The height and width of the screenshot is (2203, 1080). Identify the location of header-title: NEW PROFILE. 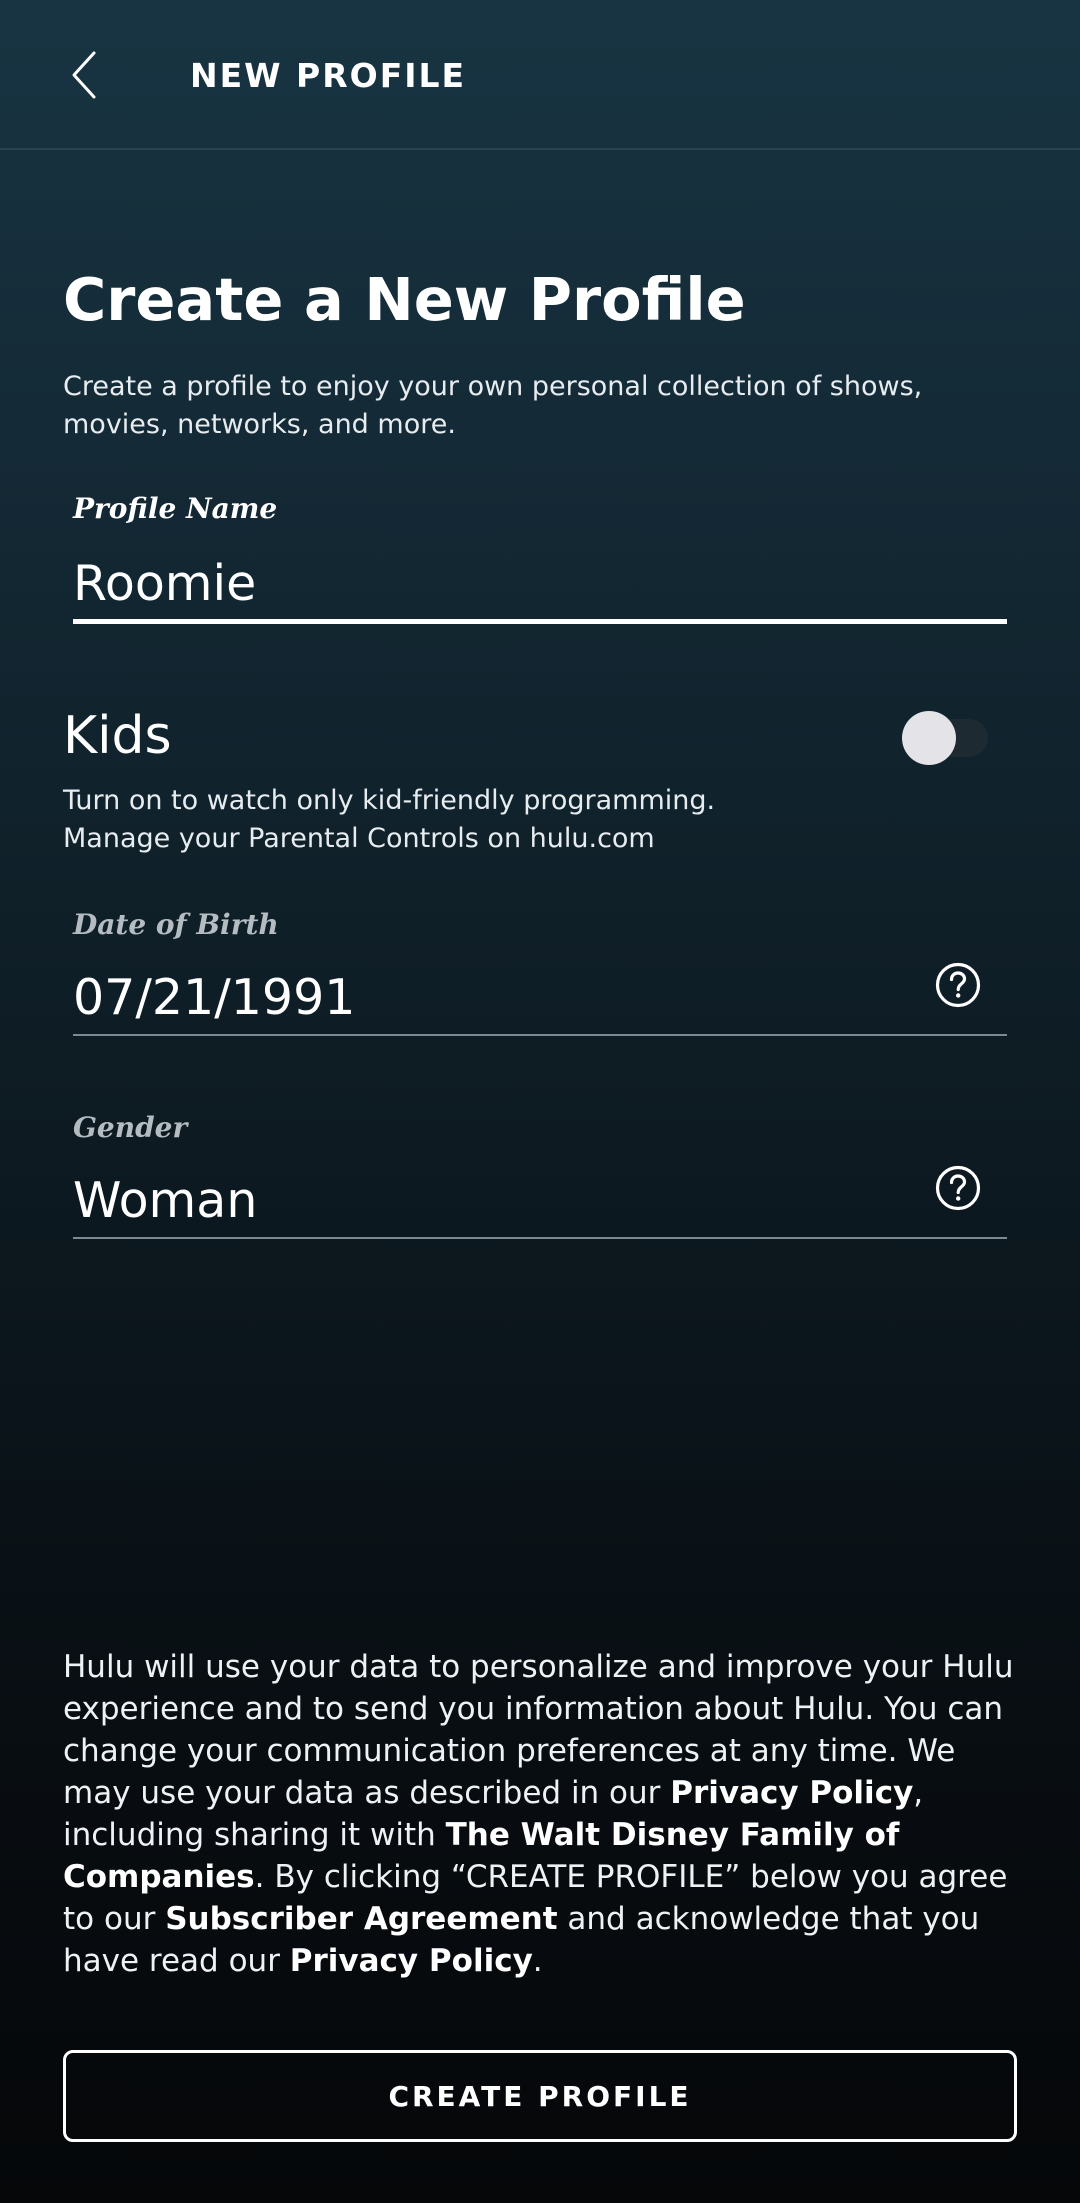
(328, 75).